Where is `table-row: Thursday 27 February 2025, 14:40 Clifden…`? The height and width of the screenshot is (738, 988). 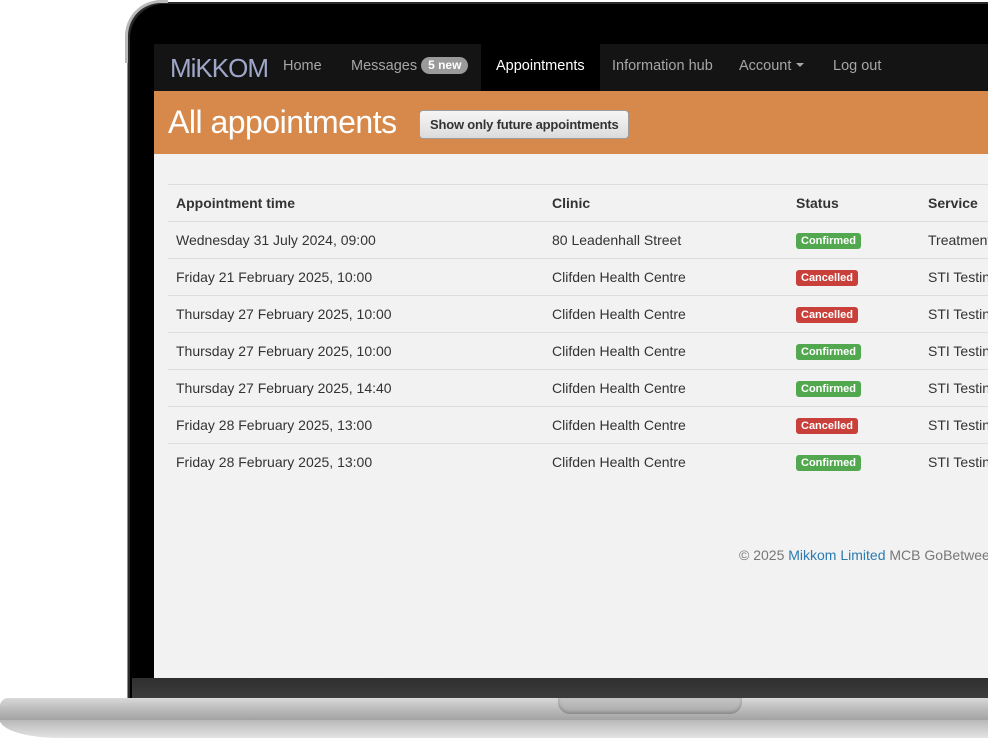 table-row: Thursday 27 February 2025, 14:40 Clifden… is located at coordinates (578, 388).